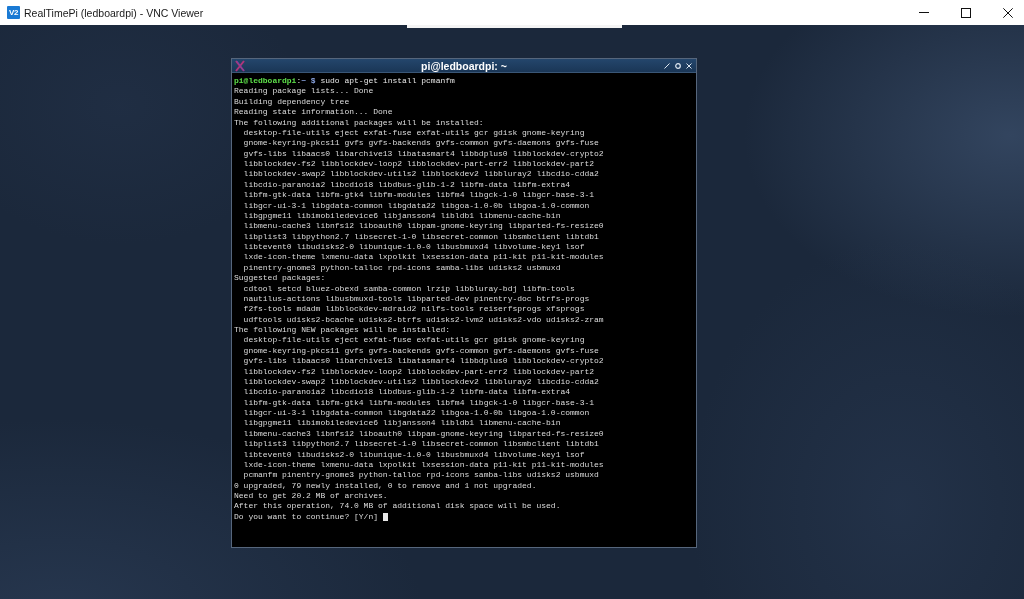 This screenshot has width=1024, height=599. I want to click on package-list-line: f2fs-tools mdadm libblockdev-mdraid2 nilfs-tools reiserfsprogs xfsprogs, so click(414, 309).